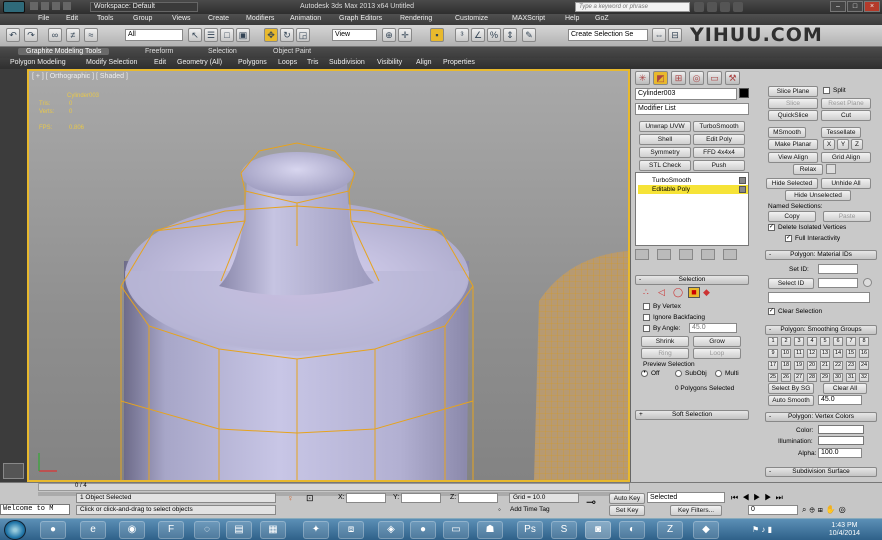  What do you see at coordinates (838, 353) in the screenshot?
I see `smoothing-group-button: 14` at bounding box center [838, 353].